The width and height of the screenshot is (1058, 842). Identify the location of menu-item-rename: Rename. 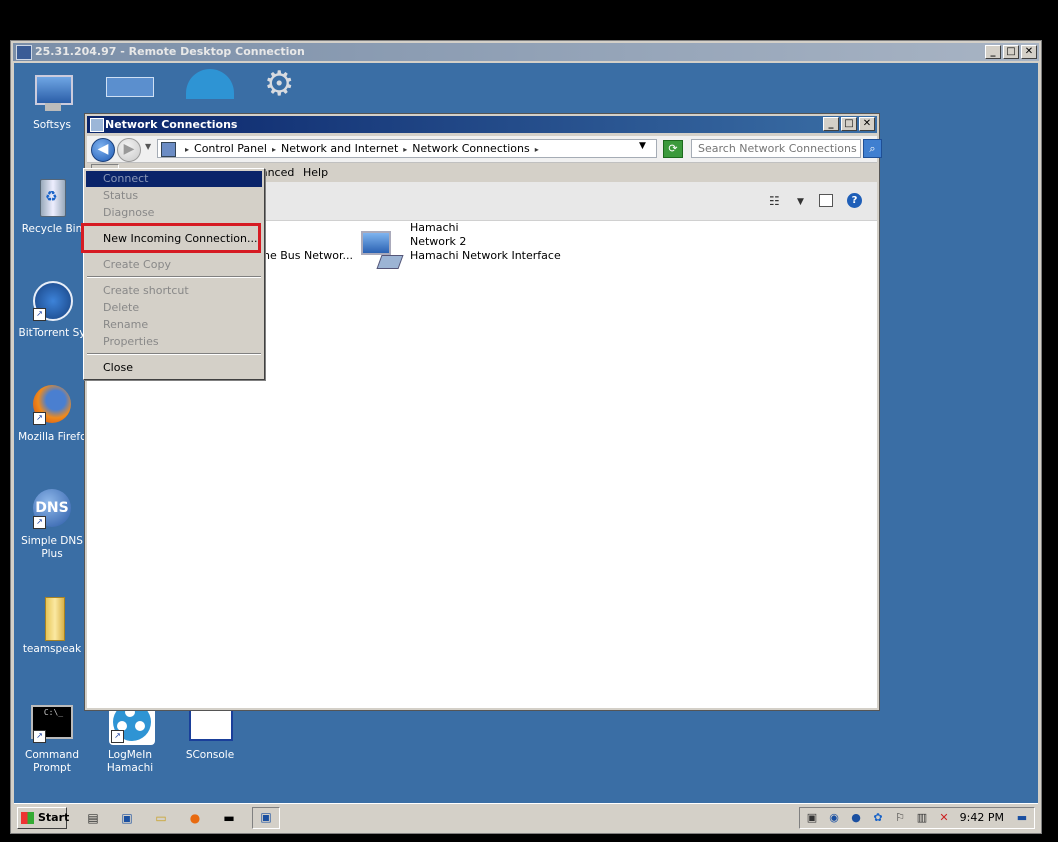
(174, 325).